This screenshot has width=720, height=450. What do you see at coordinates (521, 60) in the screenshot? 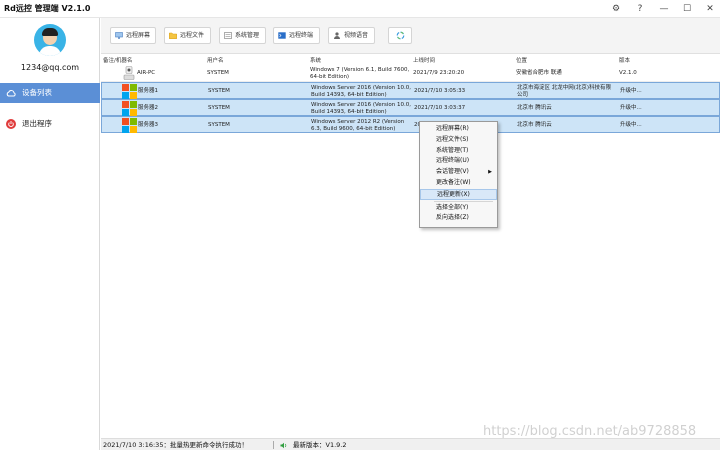
I see `column-header: 位置` at bounding box center [521, 60].